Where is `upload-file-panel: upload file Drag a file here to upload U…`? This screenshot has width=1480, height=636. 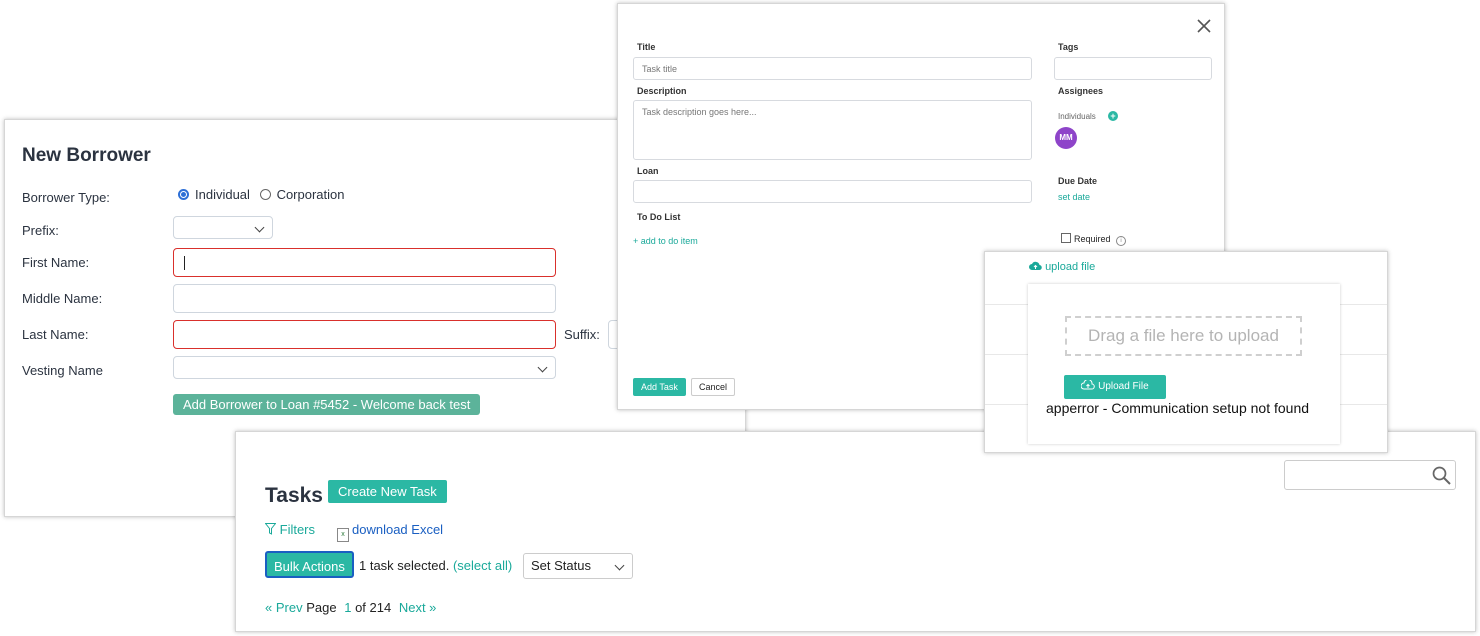
upload-file-panel: upload file Drag a file here to upload U… is located at coordinates (1186, 352).